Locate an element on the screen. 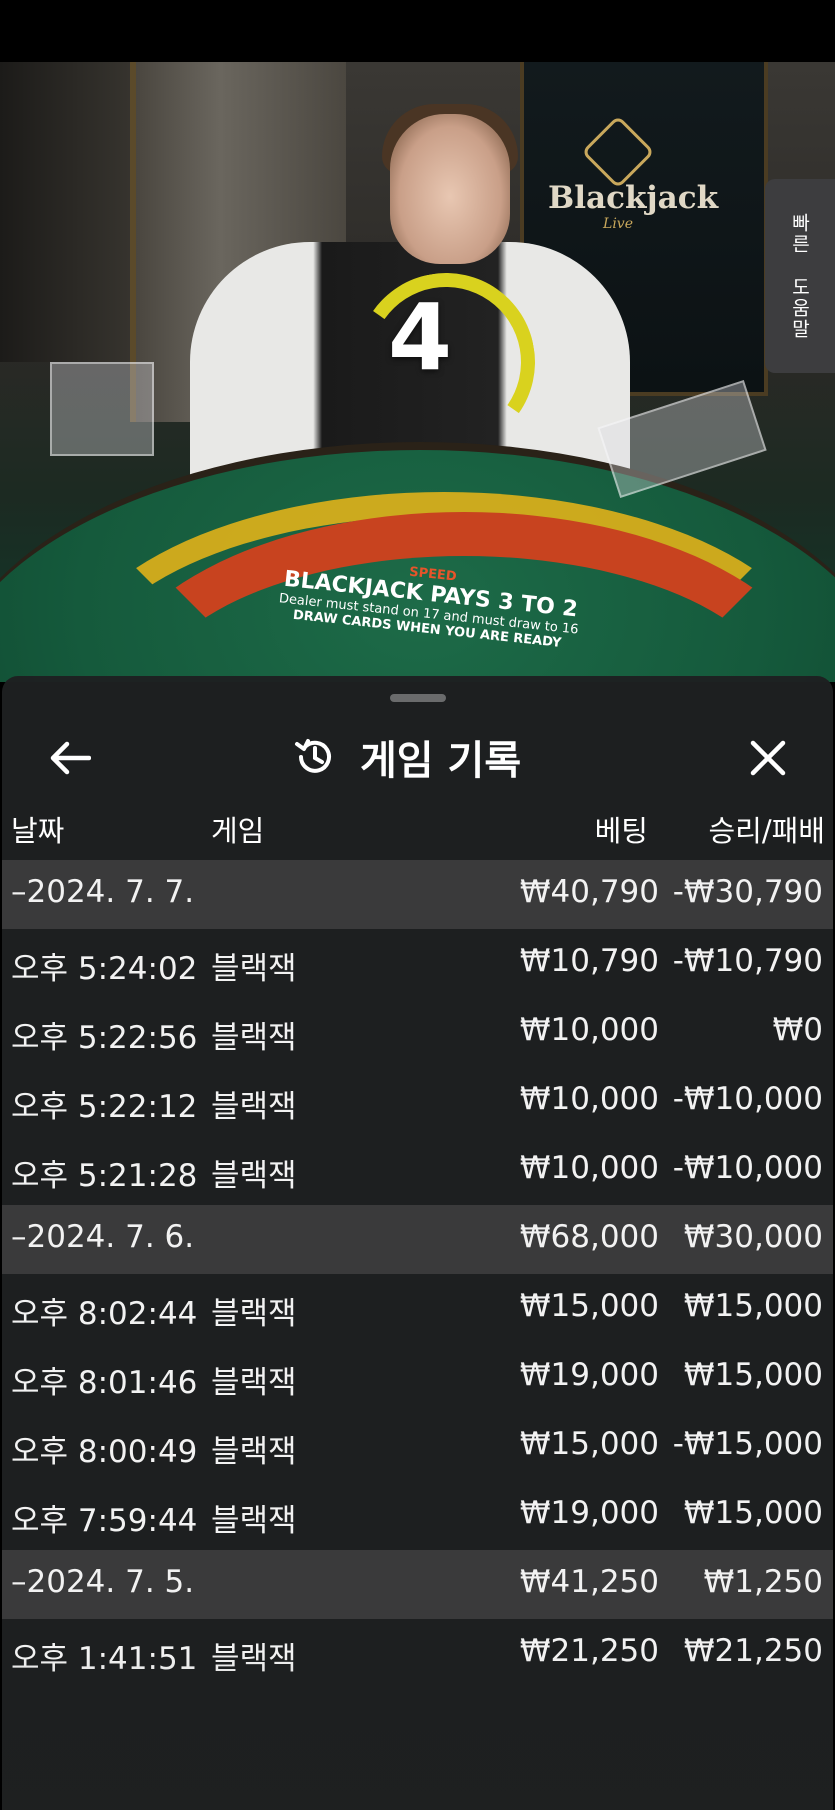 This screenshot has height=1810, width=835. help-tab-line2: 도움말 is located at coordinates (799, 308).